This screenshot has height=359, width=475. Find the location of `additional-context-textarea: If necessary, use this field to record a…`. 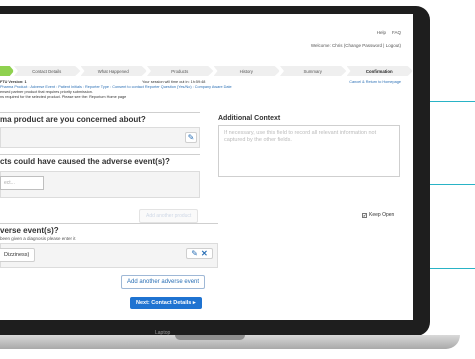

additional-context-textarea: If necessary, use this field to record a… is located at coordinates (309, 151).